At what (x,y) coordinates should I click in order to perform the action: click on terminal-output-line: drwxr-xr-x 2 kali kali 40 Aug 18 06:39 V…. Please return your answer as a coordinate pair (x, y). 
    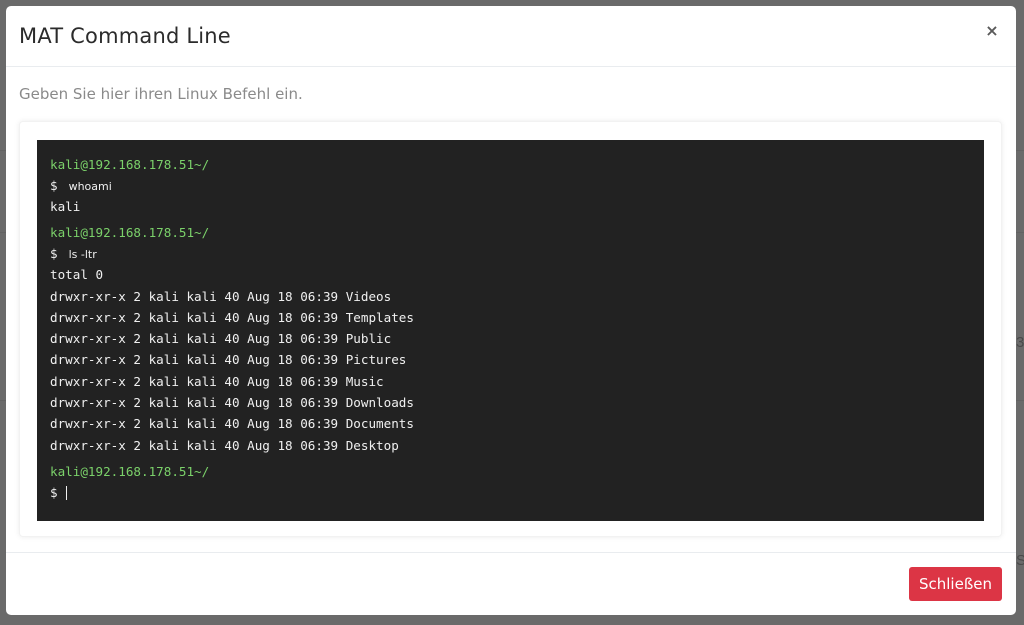
    Looking at the image, I should click on (221, 296).